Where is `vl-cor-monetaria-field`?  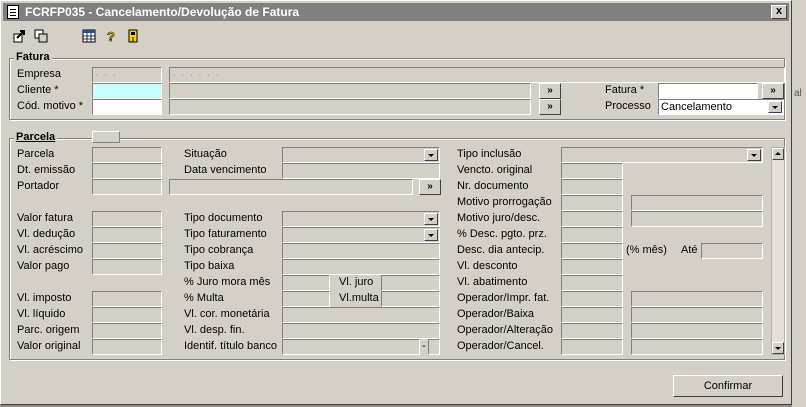 vl-cor-monetaria-field is located at coordinates (361, 315).